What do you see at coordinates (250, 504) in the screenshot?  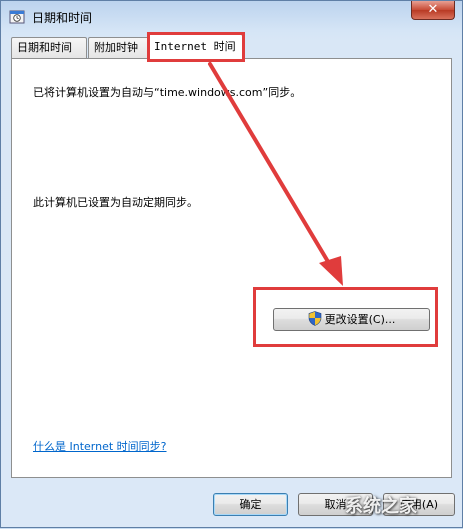 I see `ok-button: 确定` at bounding box center [250, 504].